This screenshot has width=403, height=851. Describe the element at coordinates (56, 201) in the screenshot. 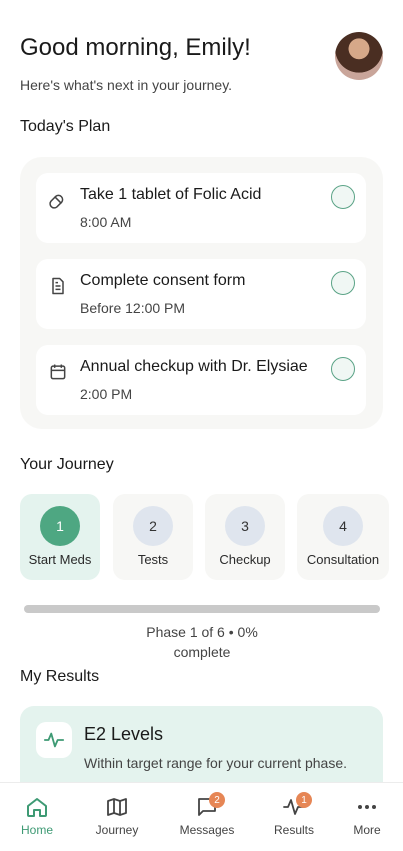

I see `pill-icon` at that location.